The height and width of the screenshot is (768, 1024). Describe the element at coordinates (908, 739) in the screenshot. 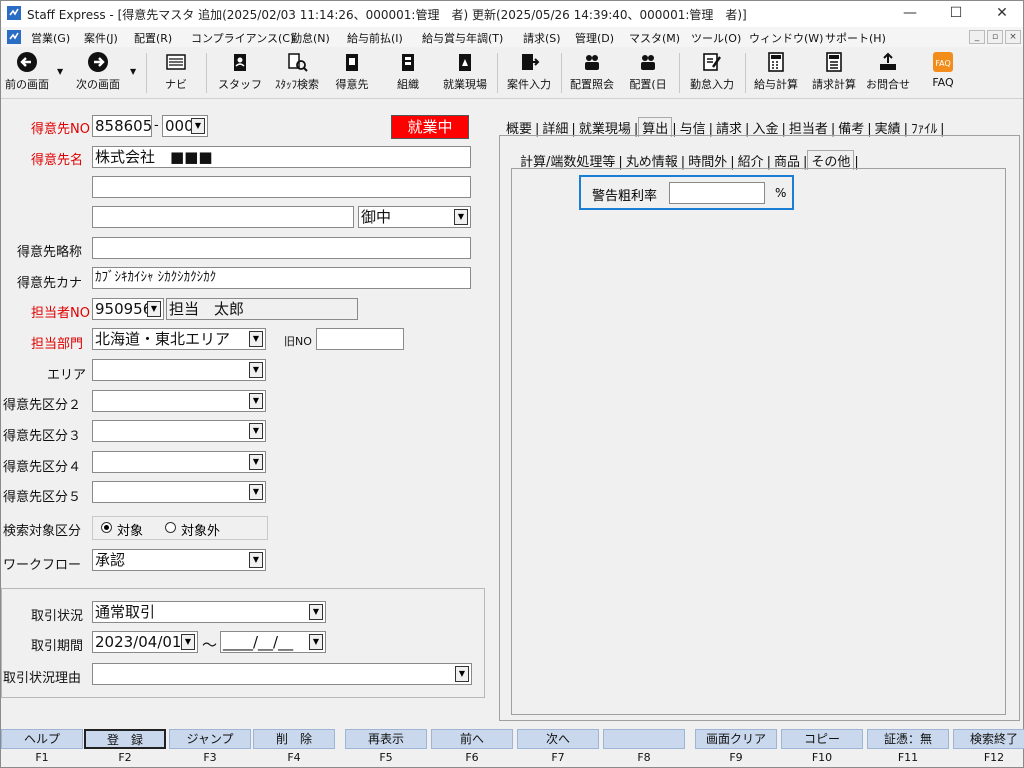

I see `fkey-f11-button: 証憑：無` at that location.